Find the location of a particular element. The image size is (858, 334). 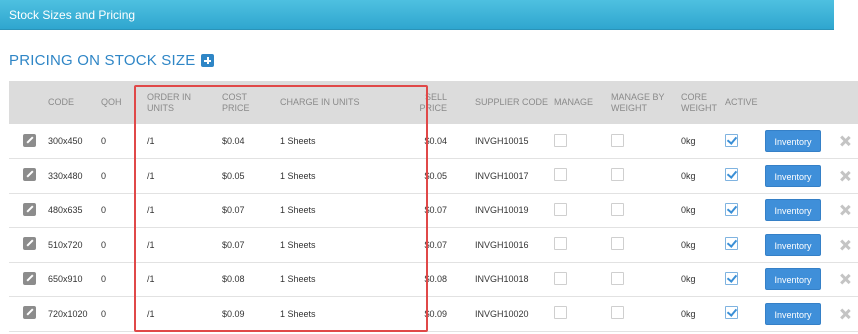

col-supplier-code: SUPPLIER CODE is located at coordinates (512, 102).